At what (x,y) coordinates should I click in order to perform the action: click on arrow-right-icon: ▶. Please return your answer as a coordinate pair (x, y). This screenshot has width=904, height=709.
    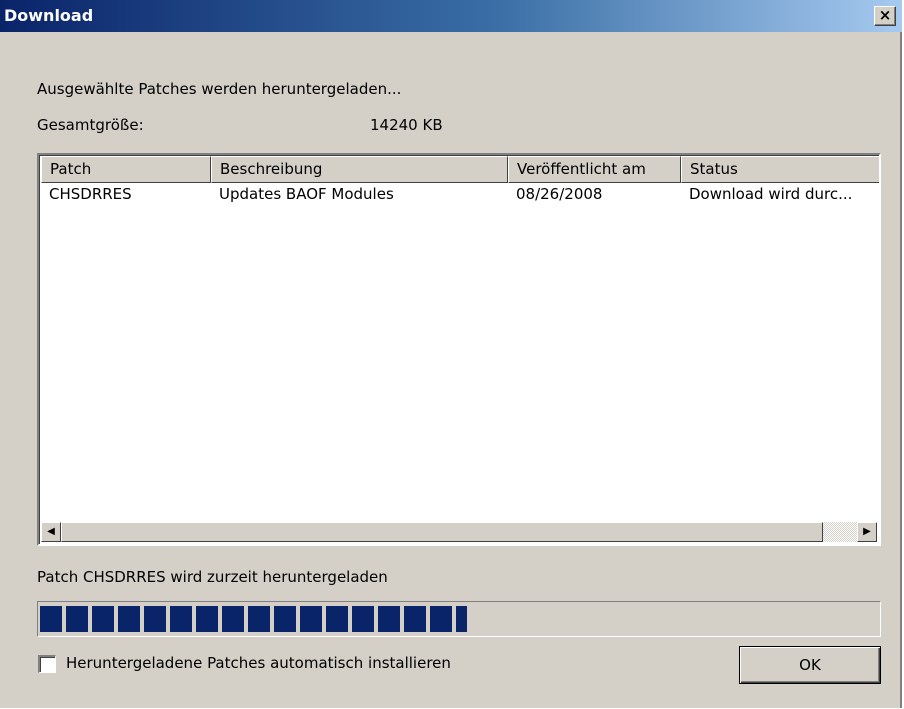
    Looking at the image, I should click on (867, 531).